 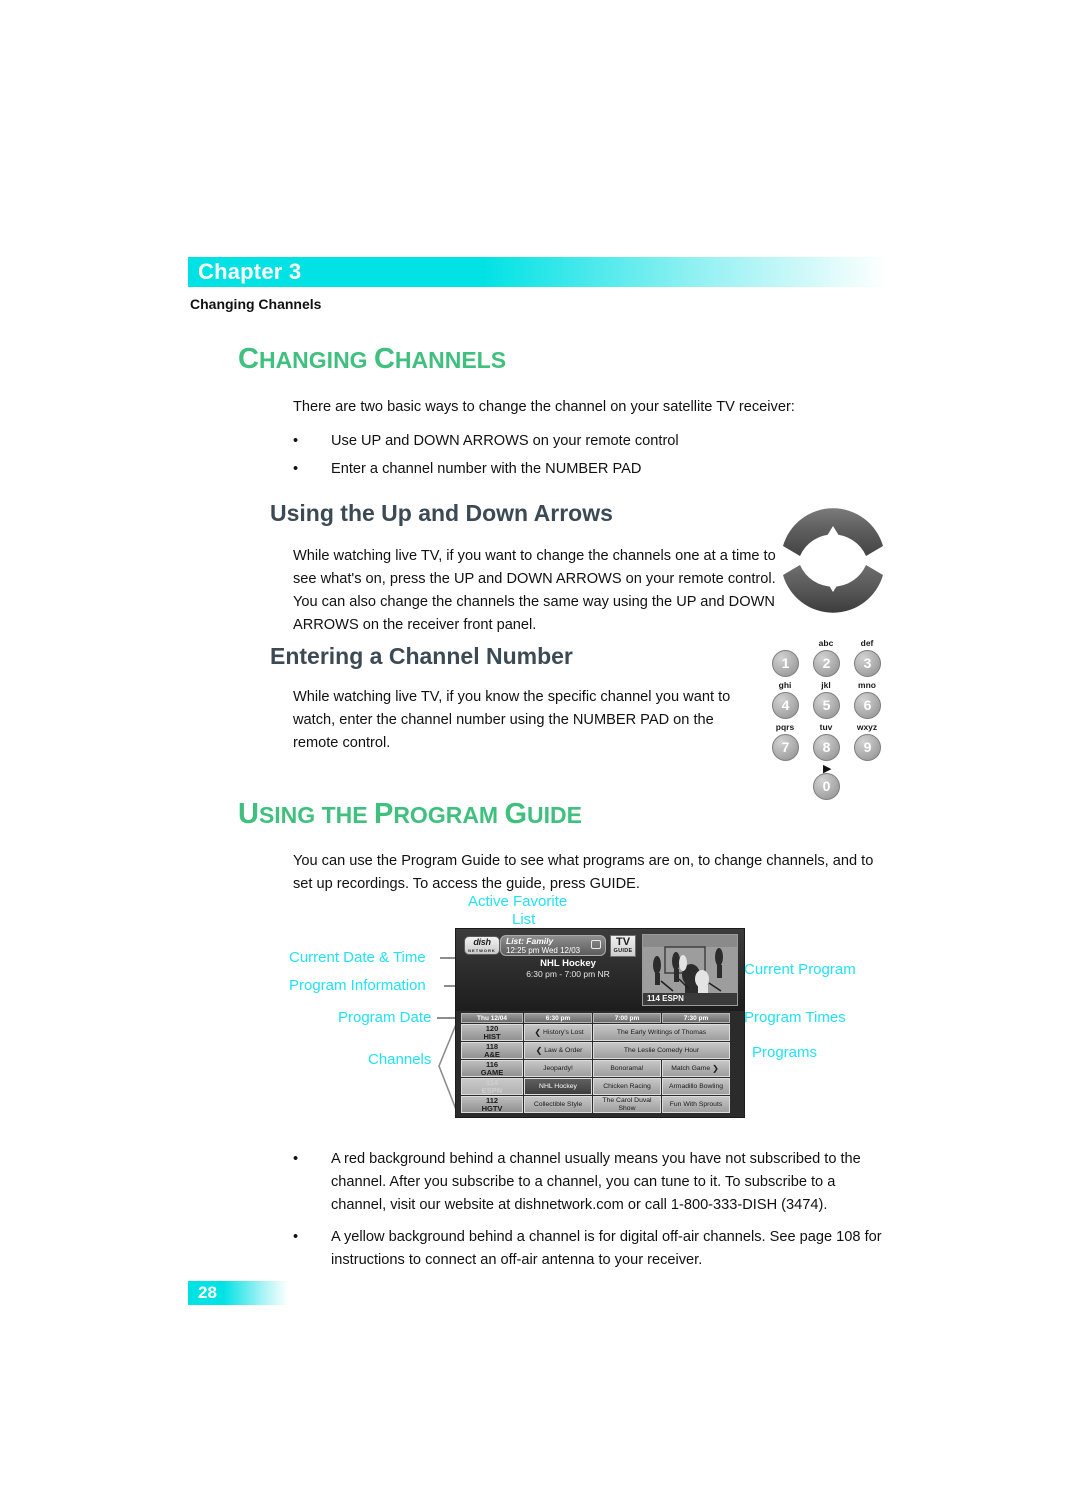 I want to click on program-time-slot: 6:30 pm, so click(x=558, y=1018).